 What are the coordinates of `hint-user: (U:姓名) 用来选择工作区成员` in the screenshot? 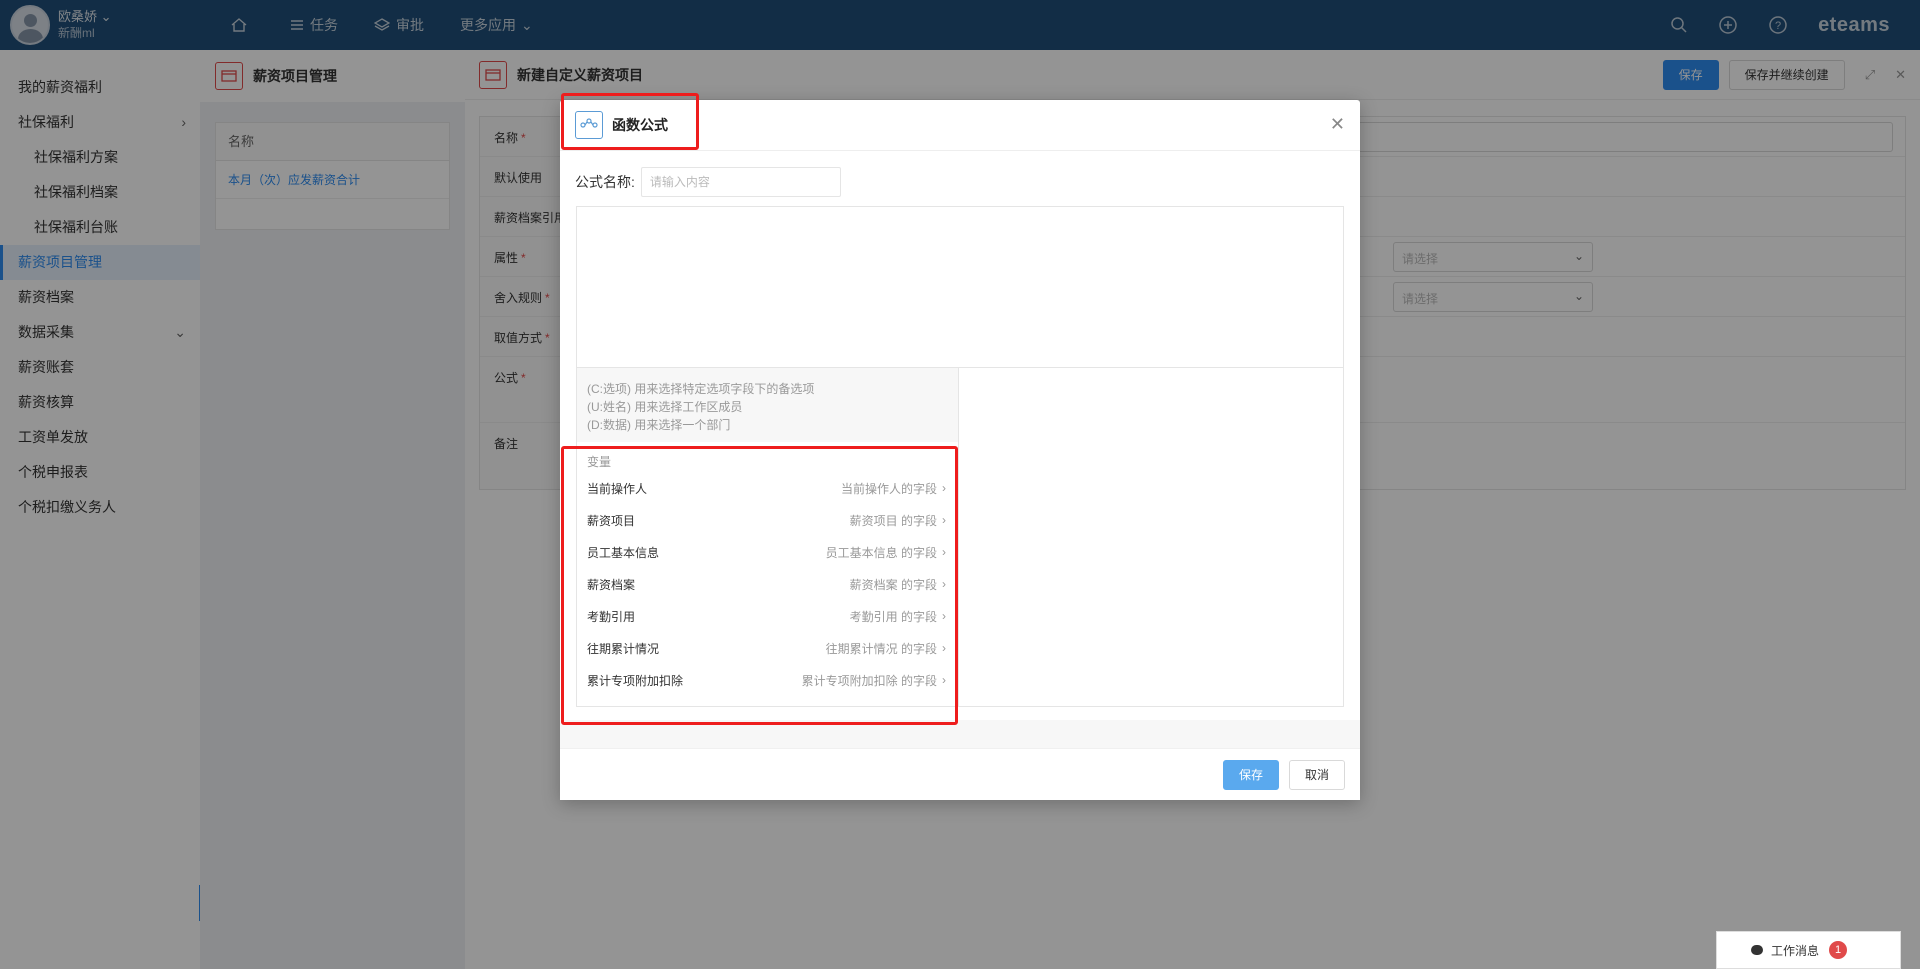 It's located at (665, 407).